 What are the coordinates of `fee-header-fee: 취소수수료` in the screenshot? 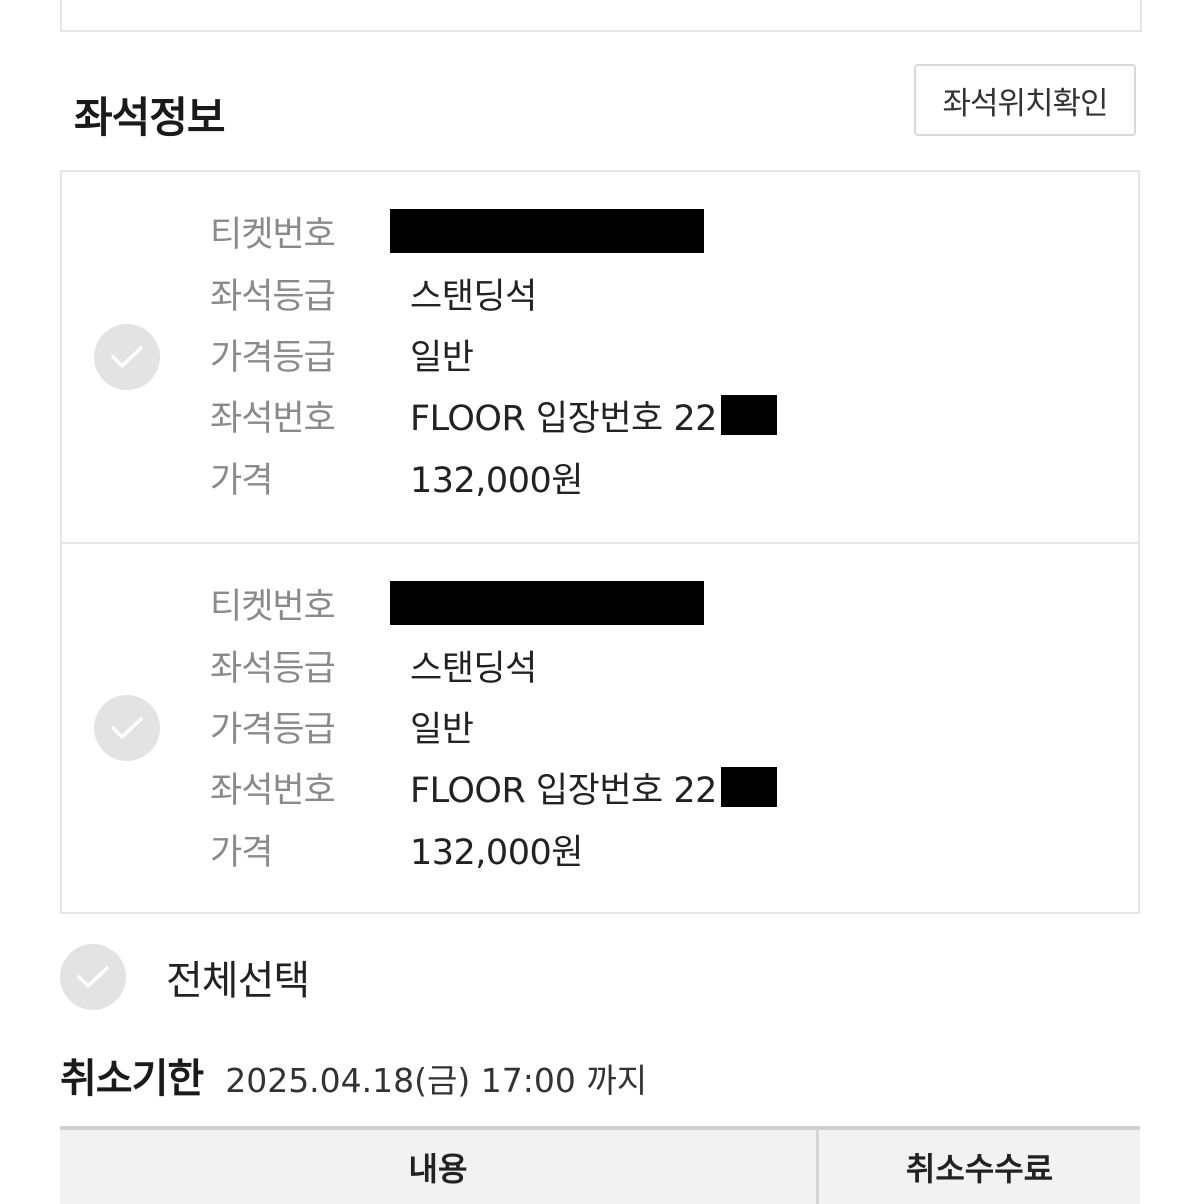 It's located at (979, 1169).